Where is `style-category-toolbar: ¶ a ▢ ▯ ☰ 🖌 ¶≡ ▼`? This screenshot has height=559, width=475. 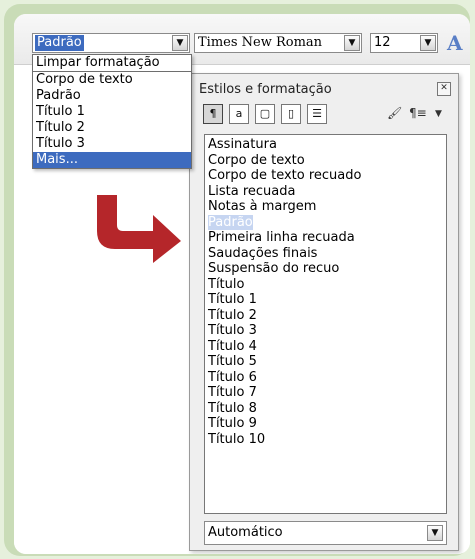 style-category-toolbar: ¶ a ▢ ▯ ☰ 🖌 ¶≡ ▼ is located at coordinates (324, 115).